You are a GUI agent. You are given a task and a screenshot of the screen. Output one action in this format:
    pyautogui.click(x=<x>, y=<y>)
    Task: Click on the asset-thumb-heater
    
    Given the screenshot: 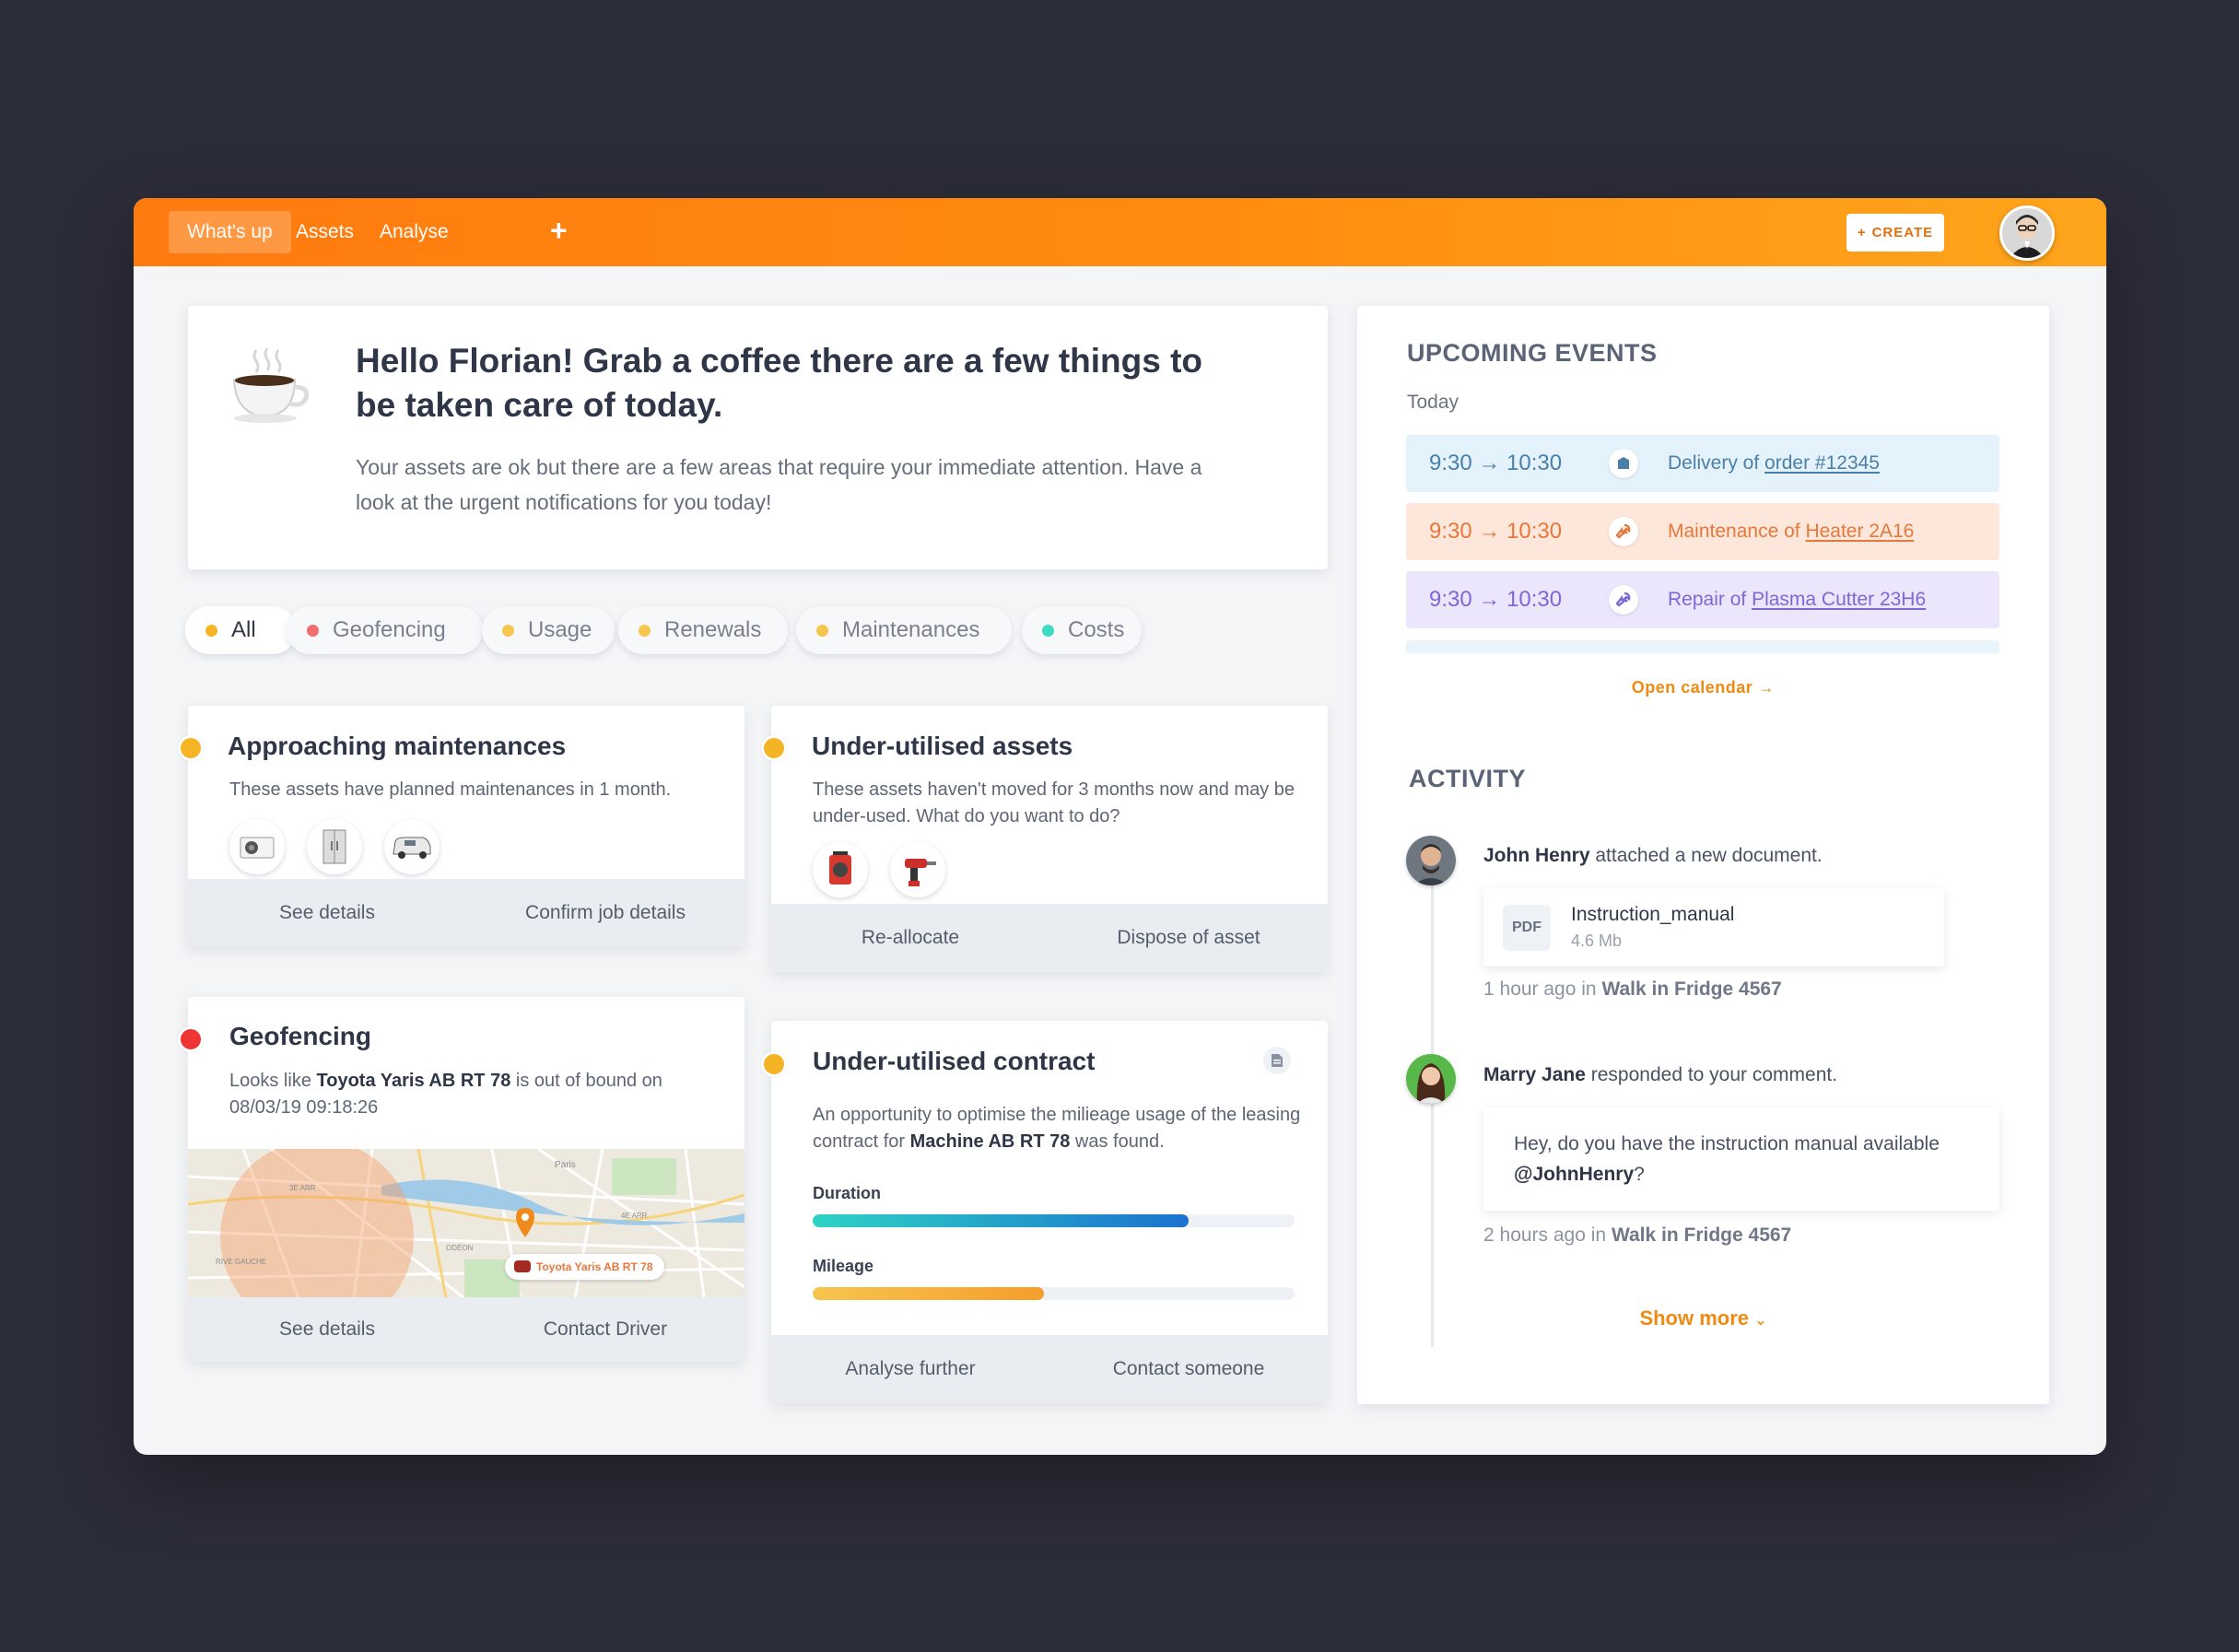 What is the action you would take?
    pyautogui.click(x=840, y=869)
    